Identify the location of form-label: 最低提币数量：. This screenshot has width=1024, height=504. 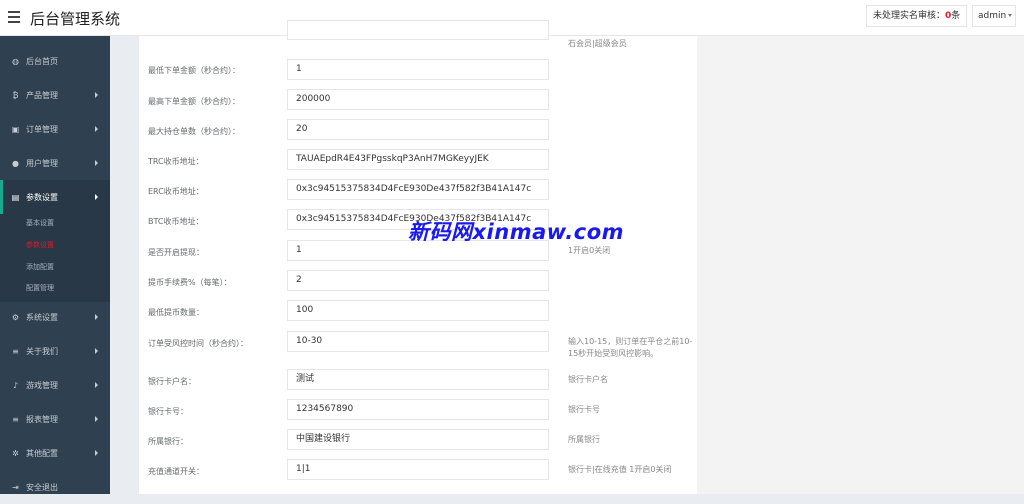
(176, 312).